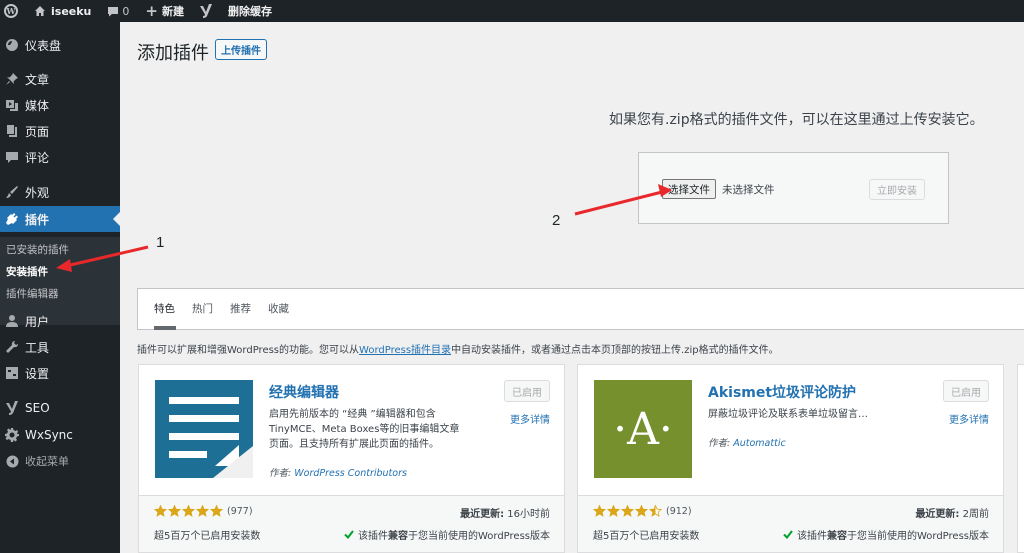 The width and height of the screenshot is (1024, 553). Describe the element at coordinates (60, 373) in the screenshot. I see `sidebar-item-settings: 设置` at that location.